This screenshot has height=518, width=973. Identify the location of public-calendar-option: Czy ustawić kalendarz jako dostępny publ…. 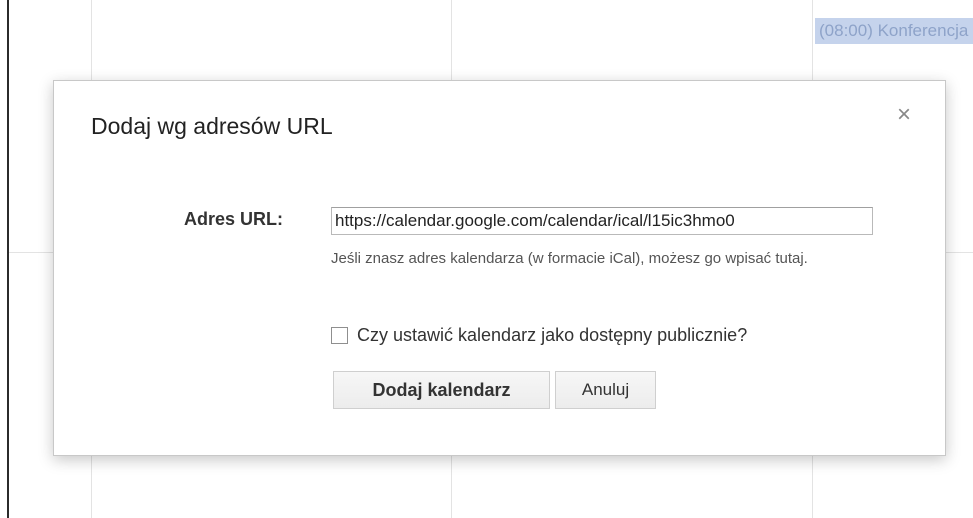
(539, 335).